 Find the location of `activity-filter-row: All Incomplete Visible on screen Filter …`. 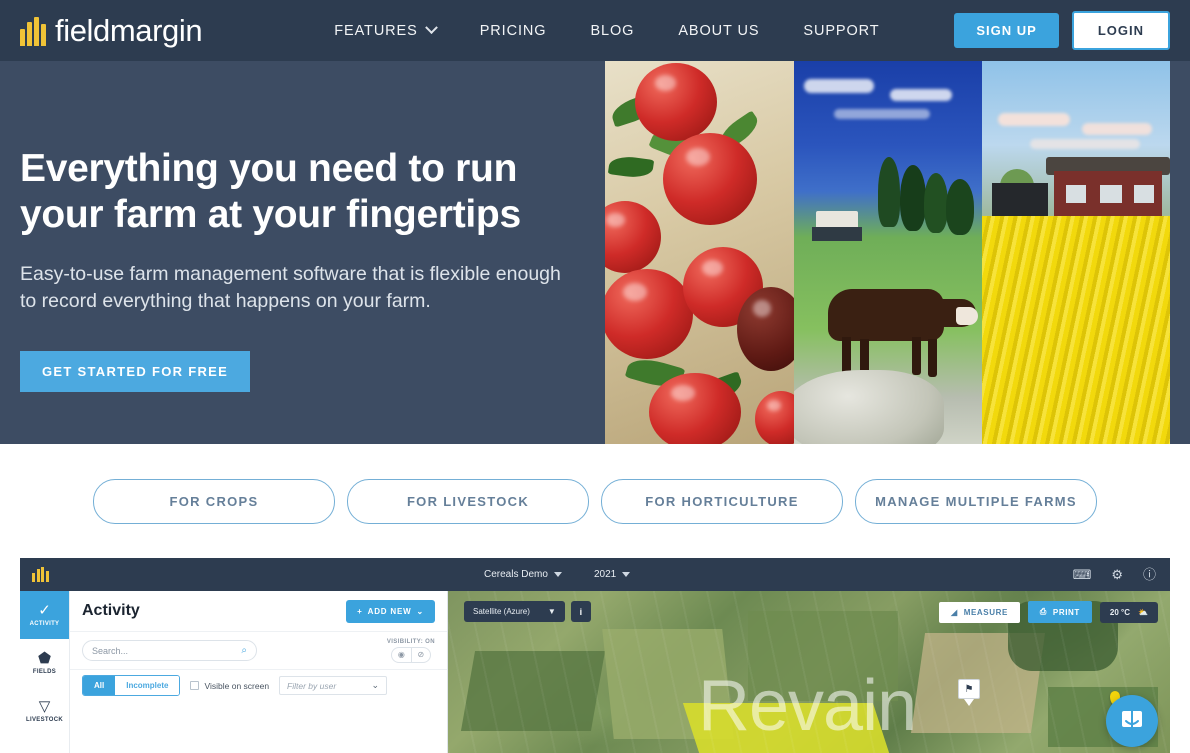

activity-filter-row: All Incomplete Visible on screen Filter … is located at coordinates (258, 685).